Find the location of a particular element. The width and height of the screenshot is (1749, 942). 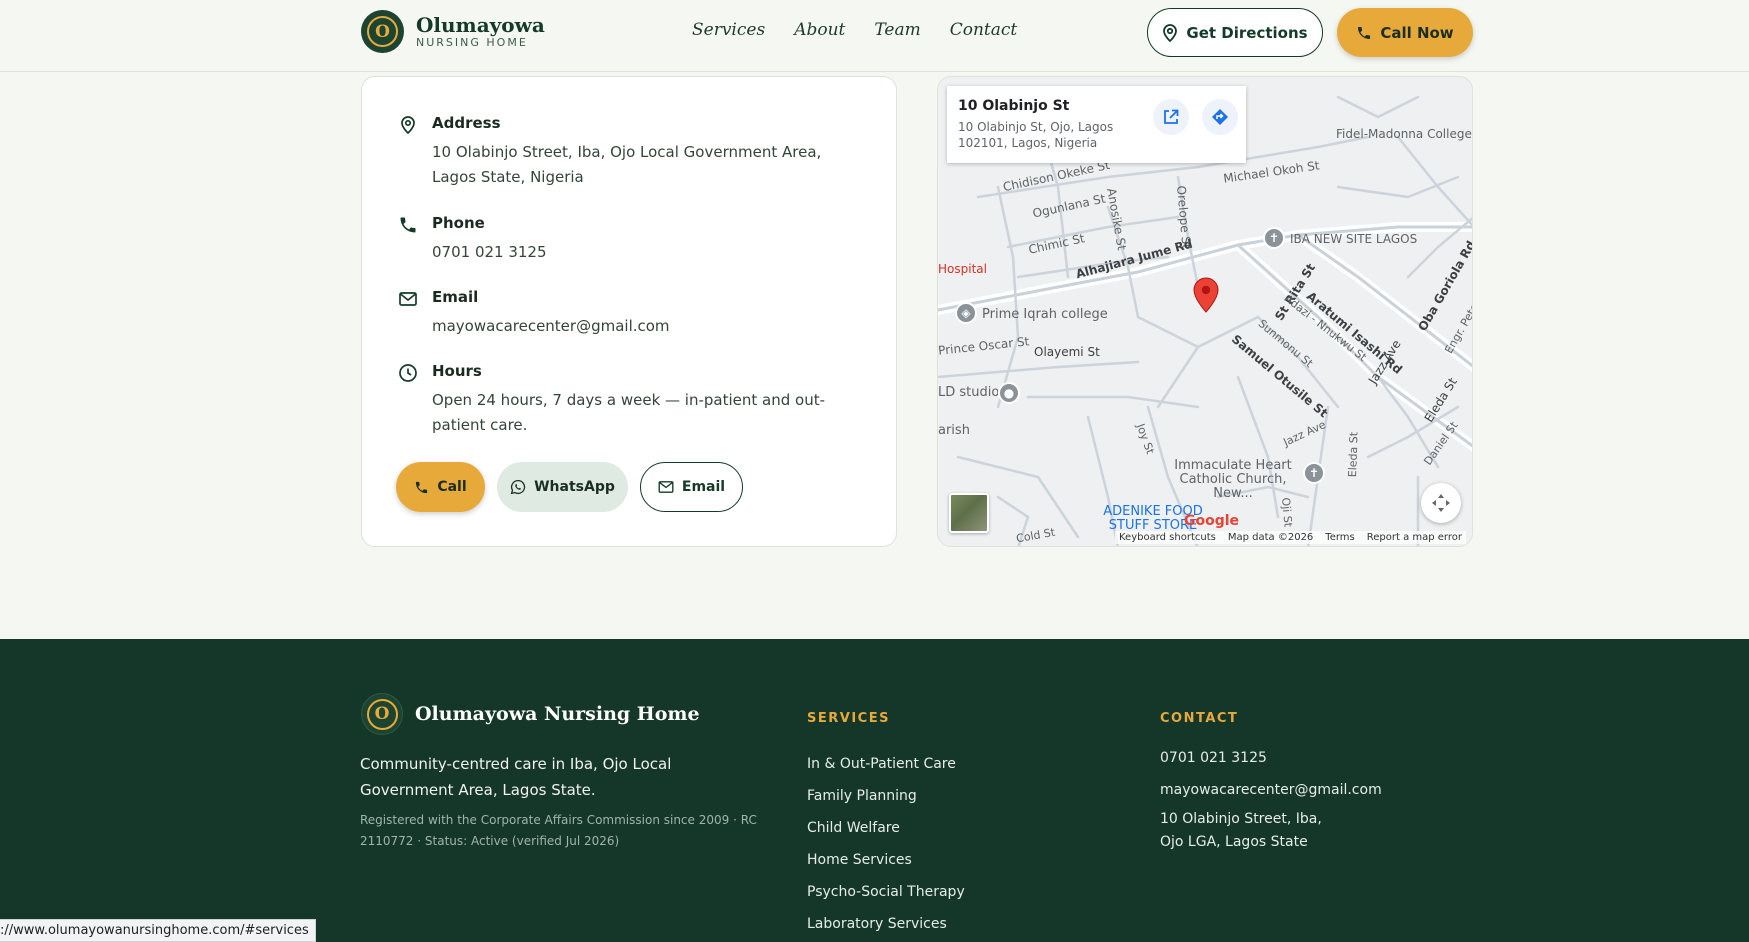

google-logo: Google is located at coordinates (1212, 521).